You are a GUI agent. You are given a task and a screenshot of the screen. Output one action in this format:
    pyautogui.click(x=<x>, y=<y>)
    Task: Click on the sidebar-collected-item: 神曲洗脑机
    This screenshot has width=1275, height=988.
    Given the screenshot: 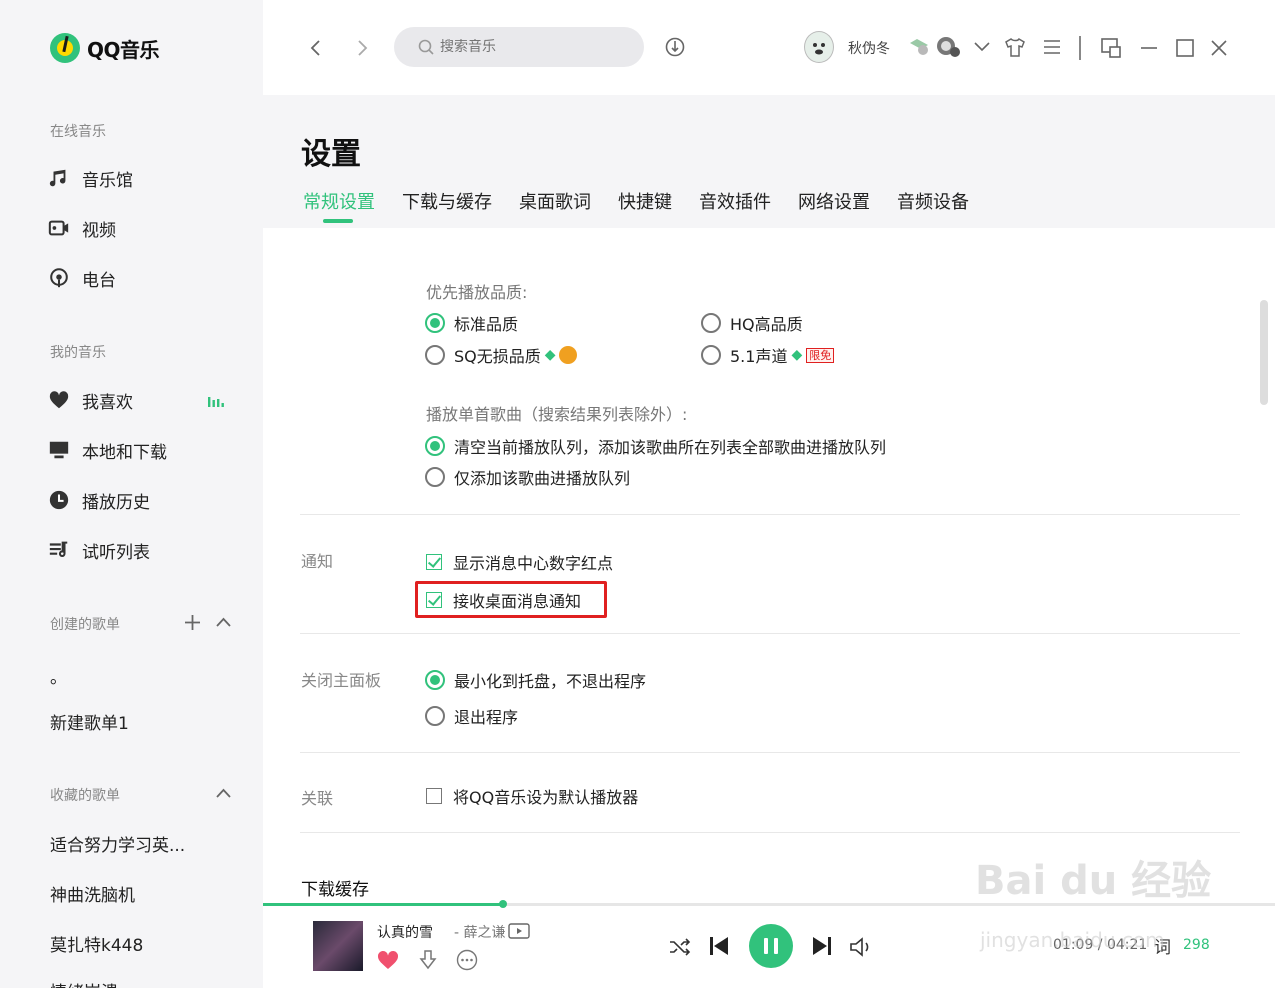 What is the action you would take?
    pyautogui.click(x=92, y=893)
    